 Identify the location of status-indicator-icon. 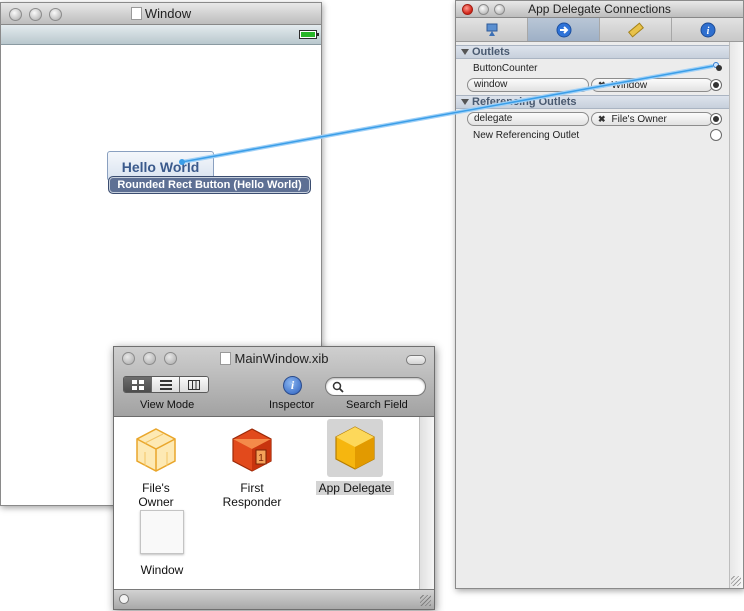
(124, 599).